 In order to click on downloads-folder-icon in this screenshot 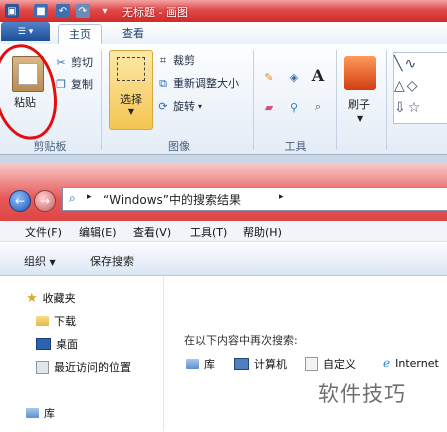, I will do `click(42, 321)`.